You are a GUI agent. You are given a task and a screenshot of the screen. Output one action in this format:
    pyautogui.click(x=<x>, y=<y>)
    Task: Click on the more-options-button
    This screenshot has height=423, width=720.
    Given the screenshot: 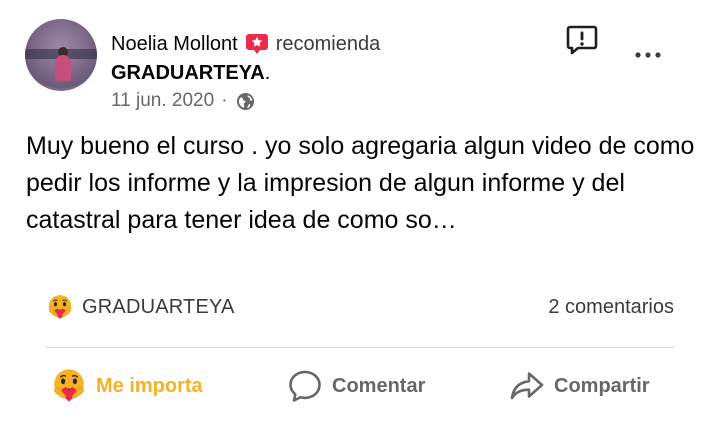 What is the action you would take?
    pyautogui.click(x=648, y=56)
    